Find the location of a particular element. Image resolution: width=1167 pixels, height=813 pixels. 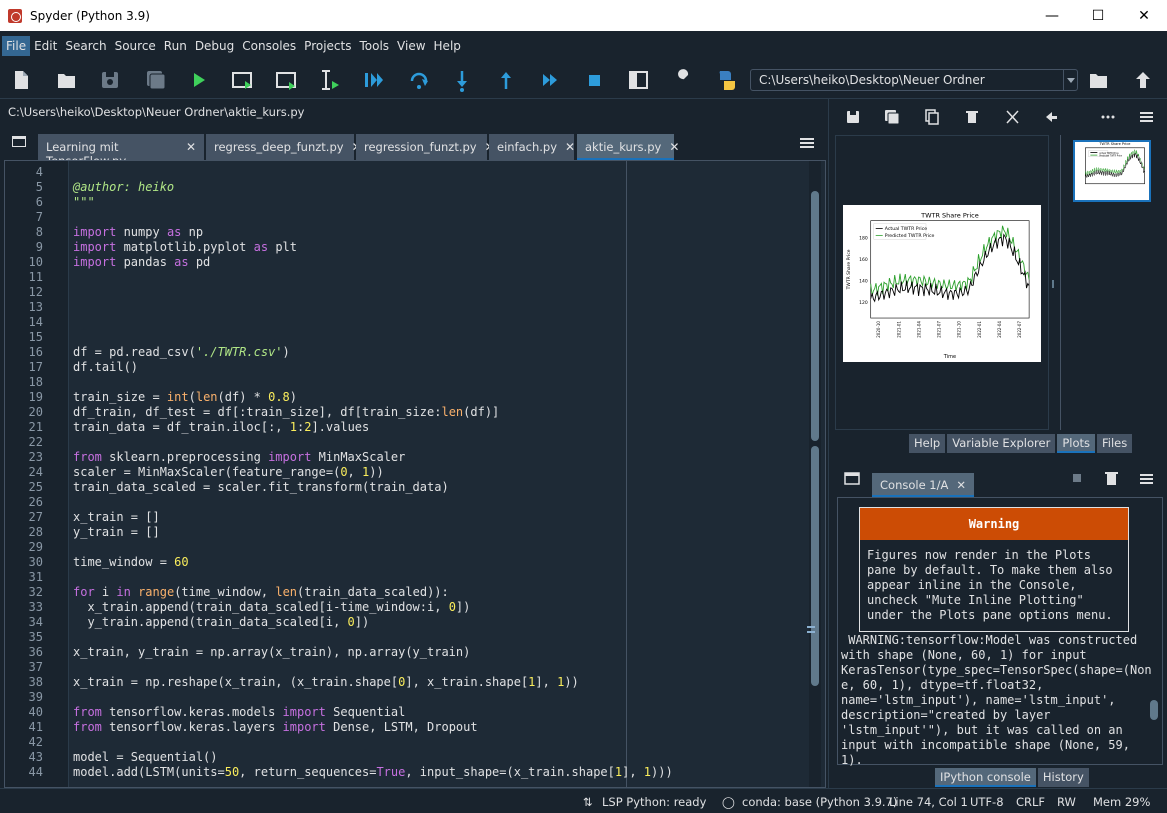

python-path-icon is located at coordinates (727, 80).